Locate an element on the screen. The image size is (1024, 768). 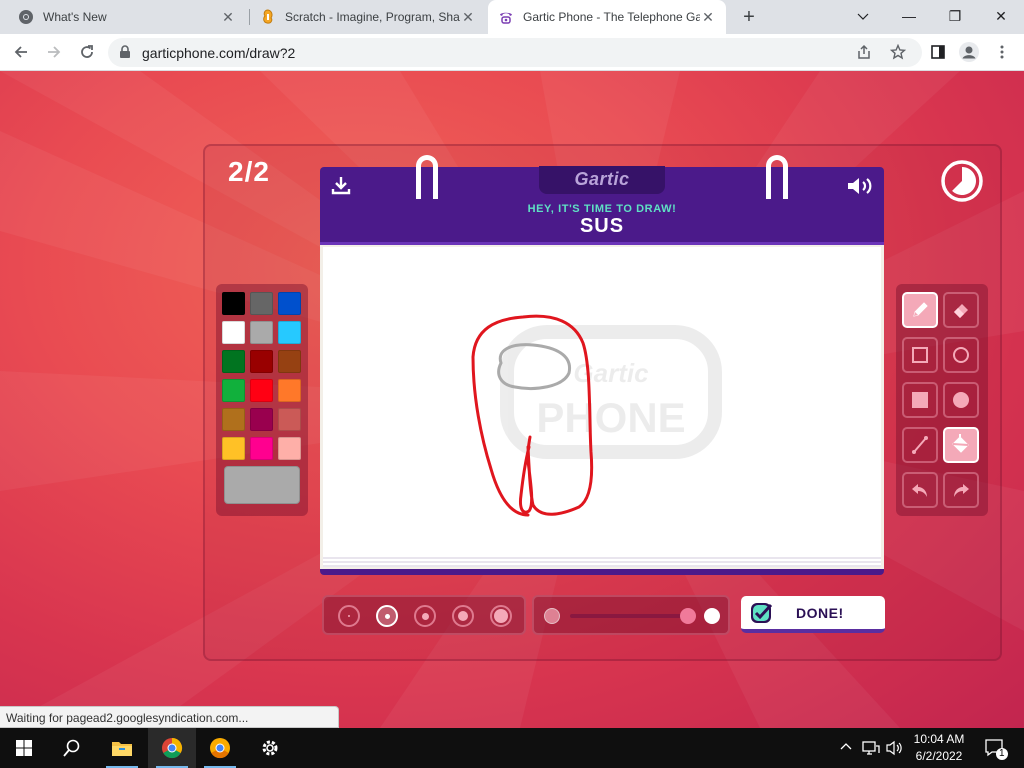
pencil-tool is located at coordinates (920, 310).